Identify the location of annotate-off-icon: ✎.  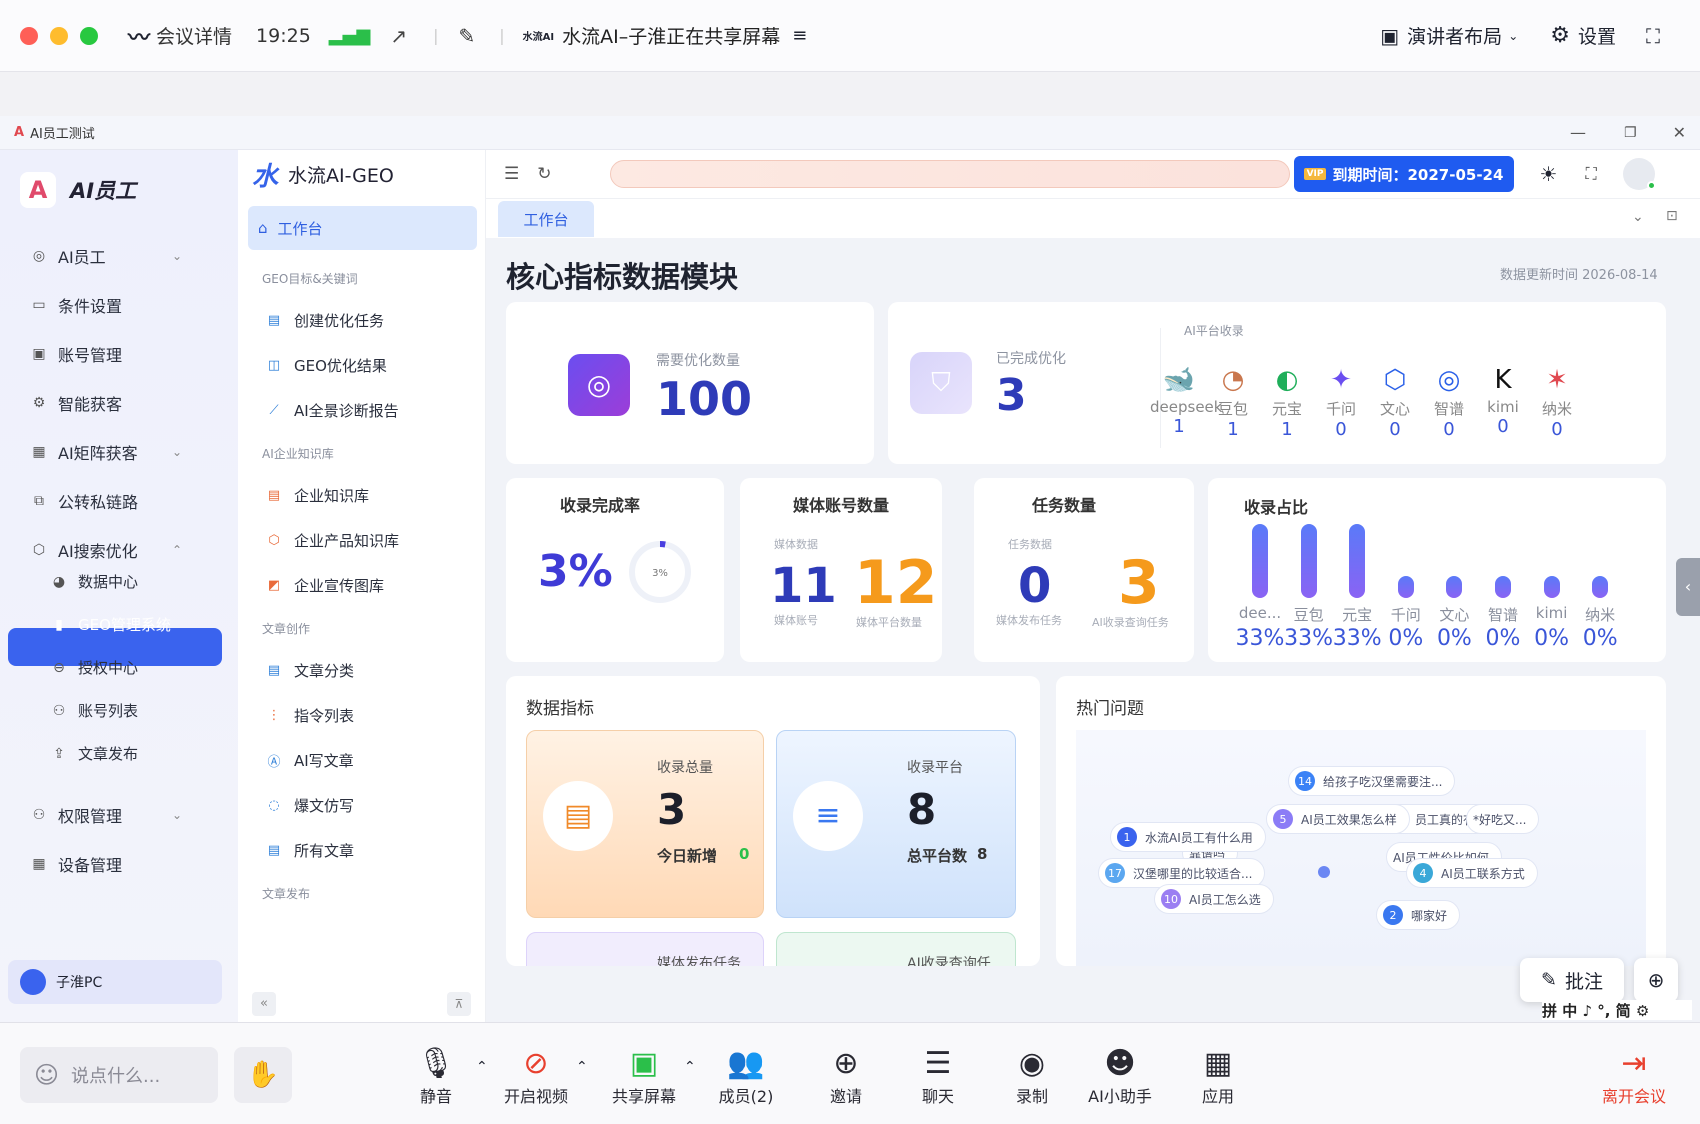
(466, 36).